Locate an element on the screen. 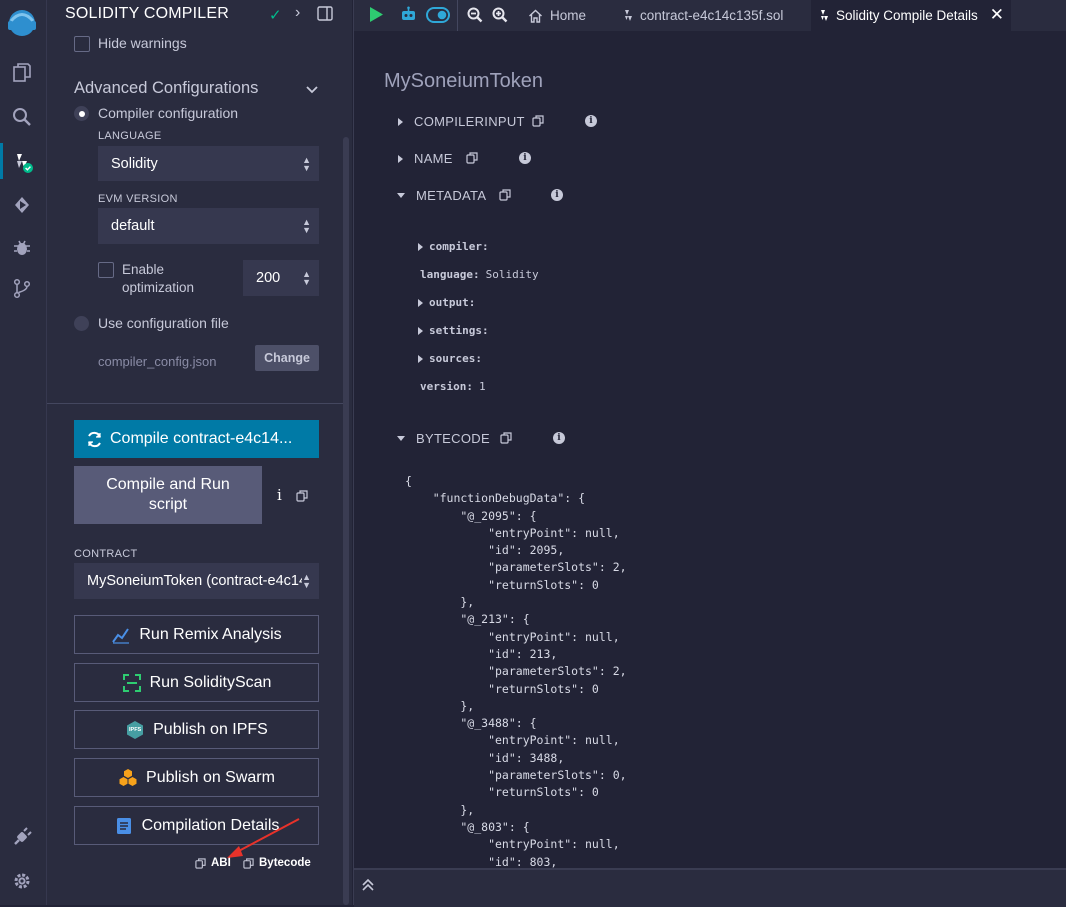  section-metadata: METADATA is located at coordinates (441, 195).